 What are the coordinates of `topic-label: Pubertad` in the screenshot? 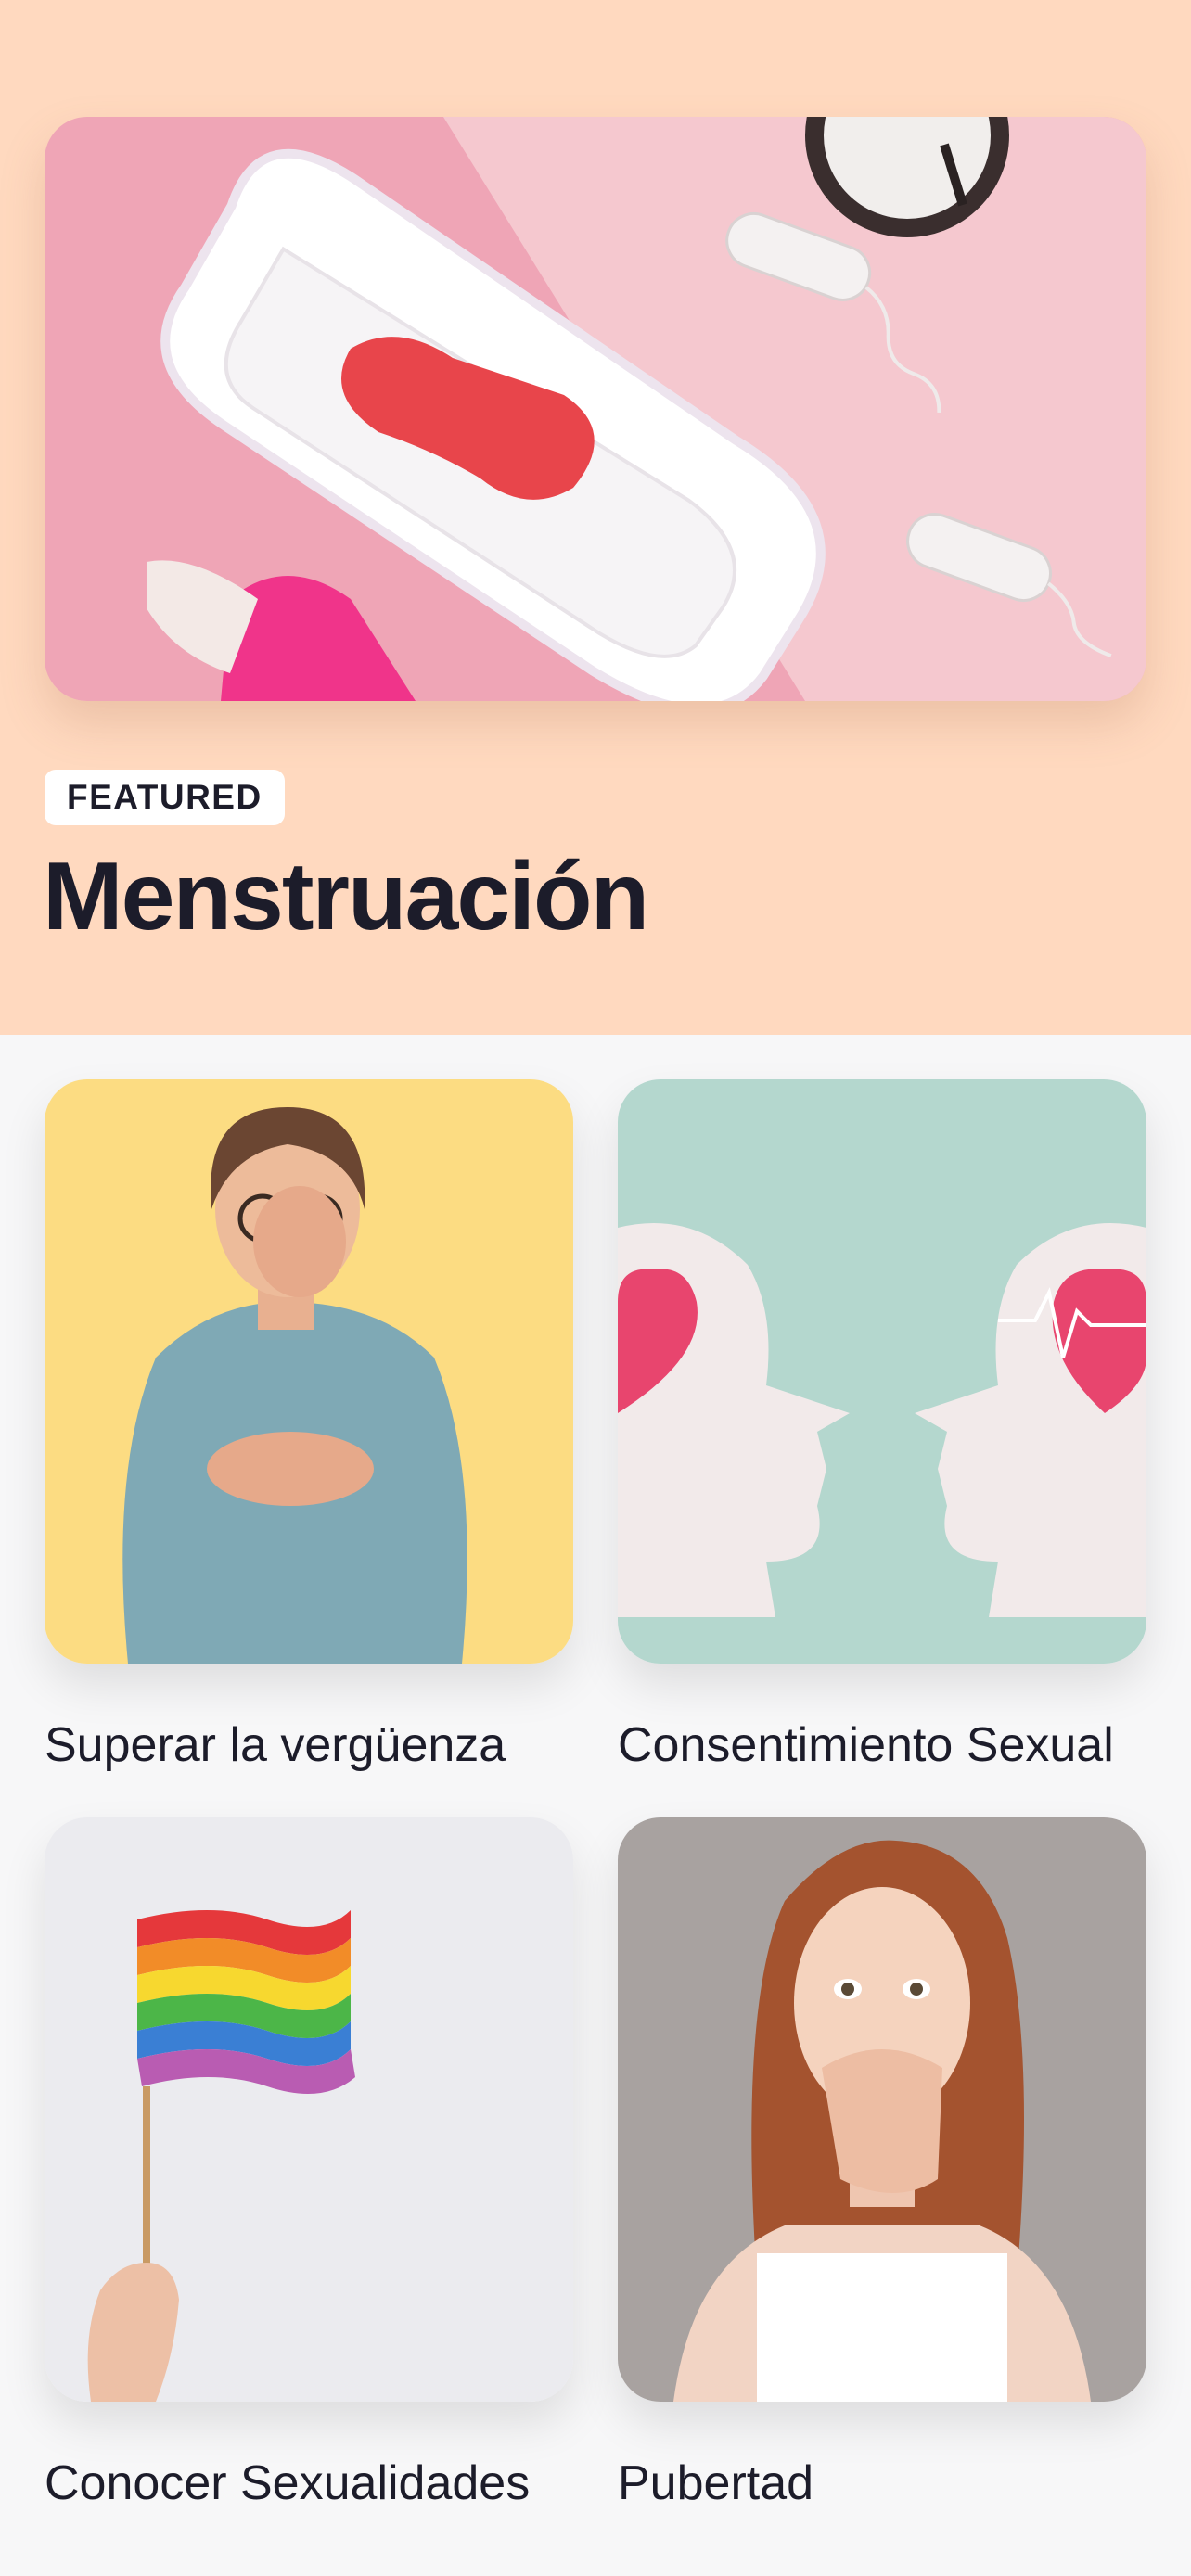 It's located at (716, 2483).